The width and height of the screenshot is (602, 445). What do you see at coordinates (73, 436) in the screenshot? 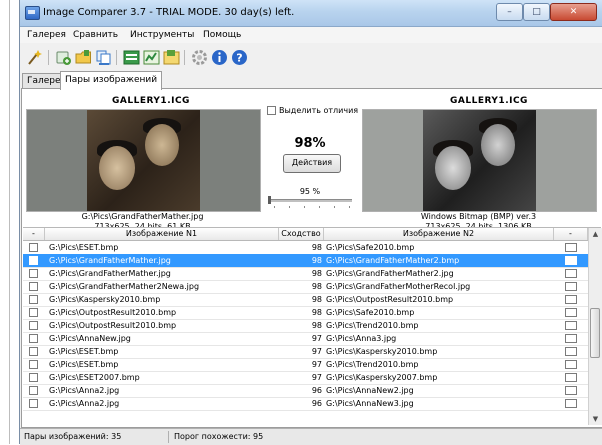
I see `status-pairs-count: Пары изображений: 35` at bounding box center [73, 436].